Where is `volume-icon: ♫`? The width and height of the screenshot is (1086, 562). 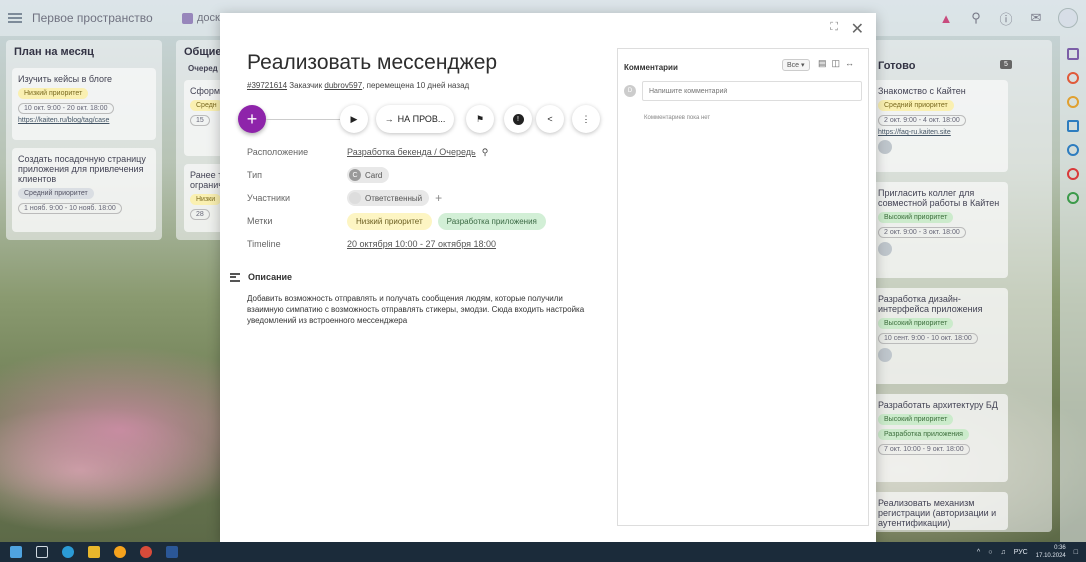
volume-icon: ♫ is located at coordinates (1002, 552).